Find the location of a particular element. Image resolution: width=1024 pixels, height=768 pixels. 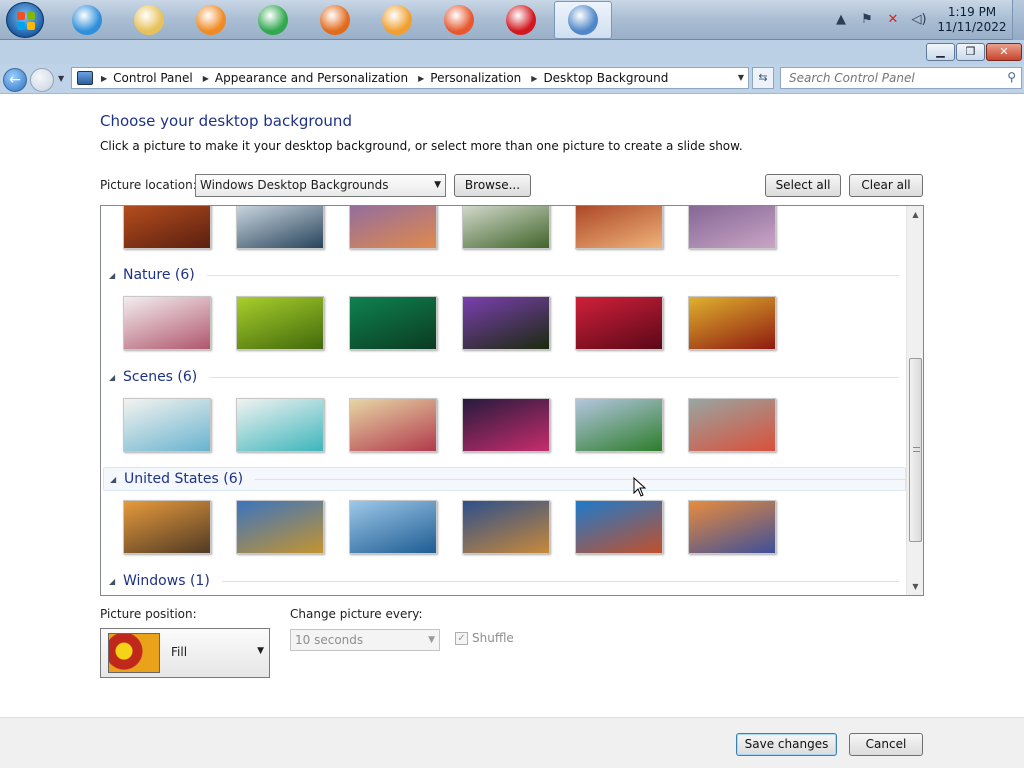

network-icon: ✕ is located at coordinates (893, 20).